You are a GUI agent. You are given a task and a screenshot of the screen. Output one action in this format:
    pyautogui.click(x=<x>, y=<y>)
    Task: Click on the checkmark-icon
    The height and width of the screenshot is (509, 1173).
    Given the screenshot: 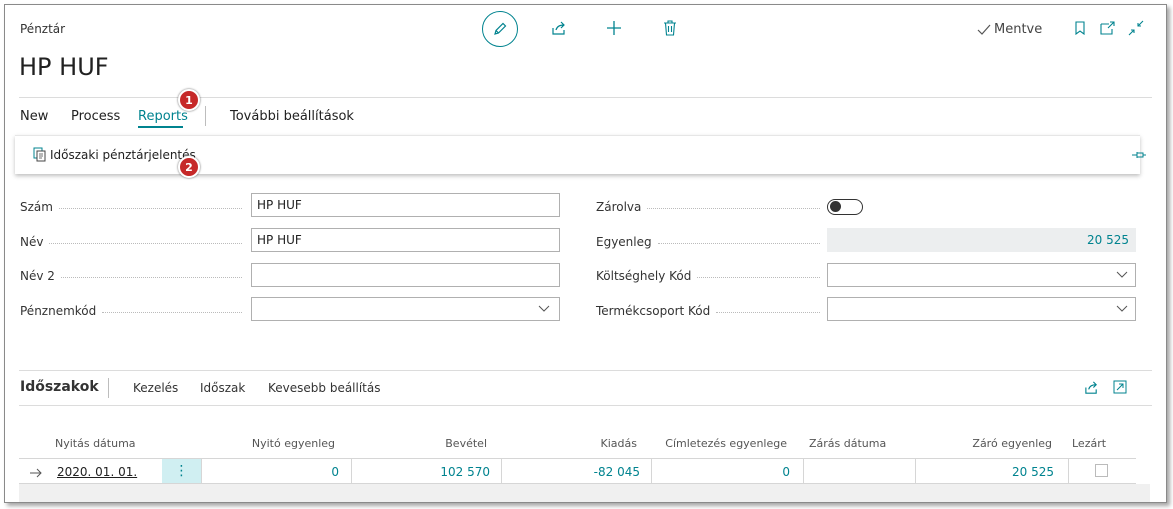 What is the action you would take?
    pyautogui.click(x=984, y=29)
    